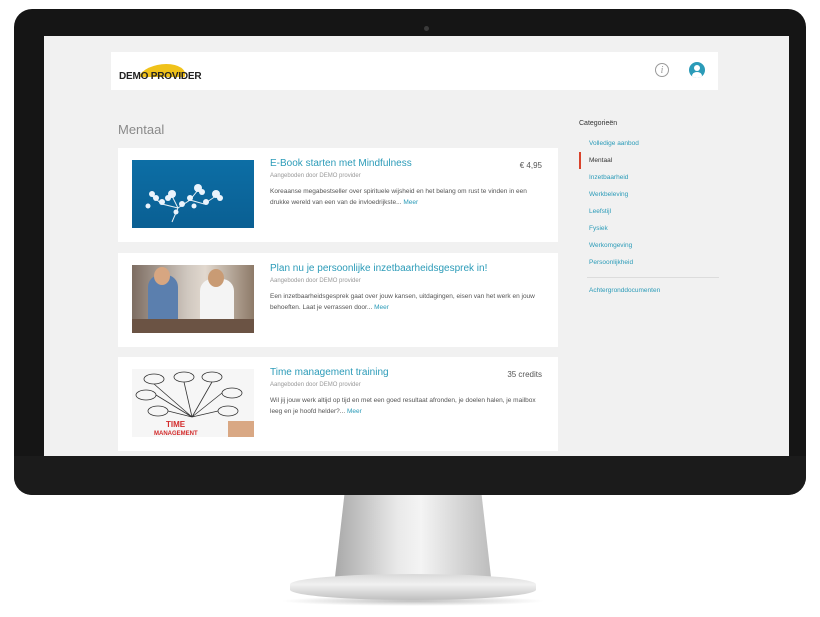 This screenshot has height=617, width=820. Describe the element at coordinates (653, 277) in the screenshot. I see `sidebar-divider` at that location.